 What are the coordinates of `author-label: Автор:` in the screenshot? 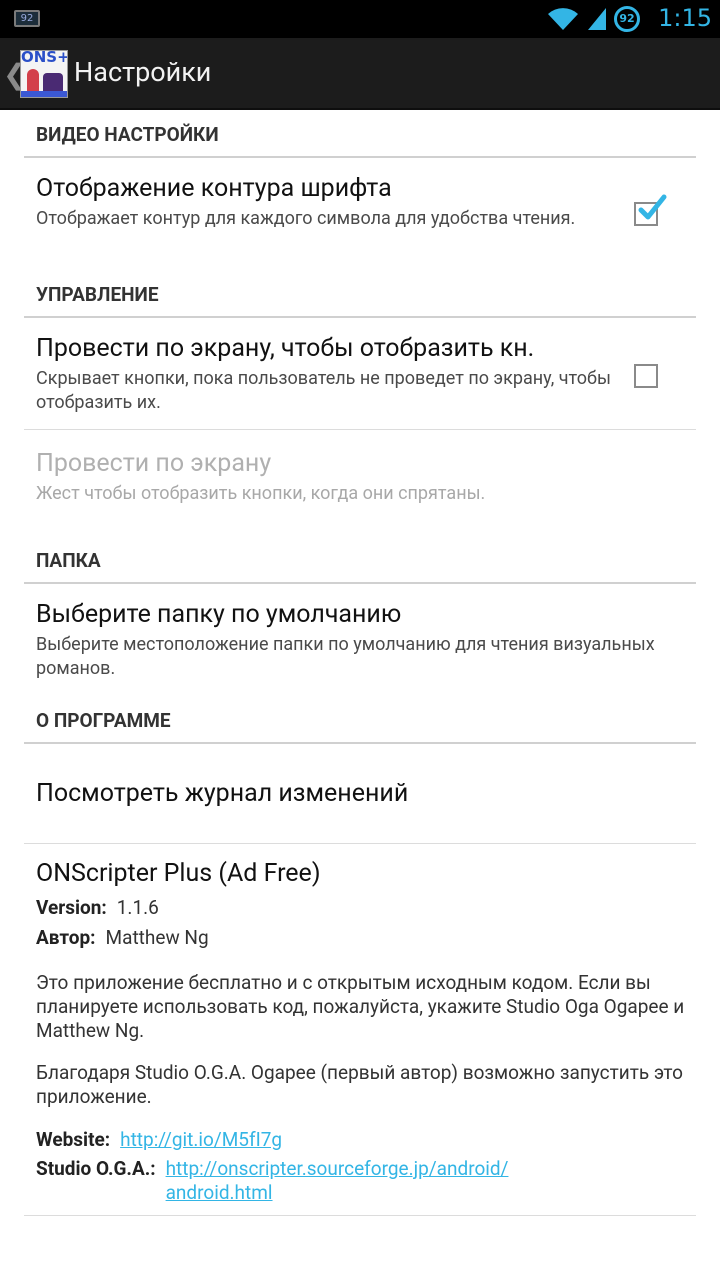 It's located at (66, 937).